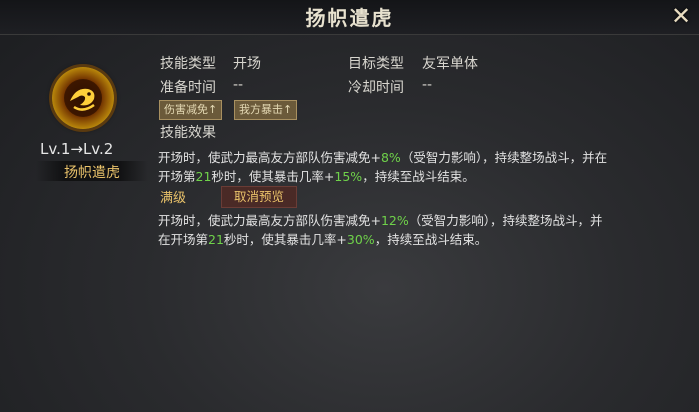 The height and width of the screenshot is (412, 699). Describe the element at coordinates (191, 110) in the screenshot. I see `tag-damage-reduction: 伤害减免↑` at that location.